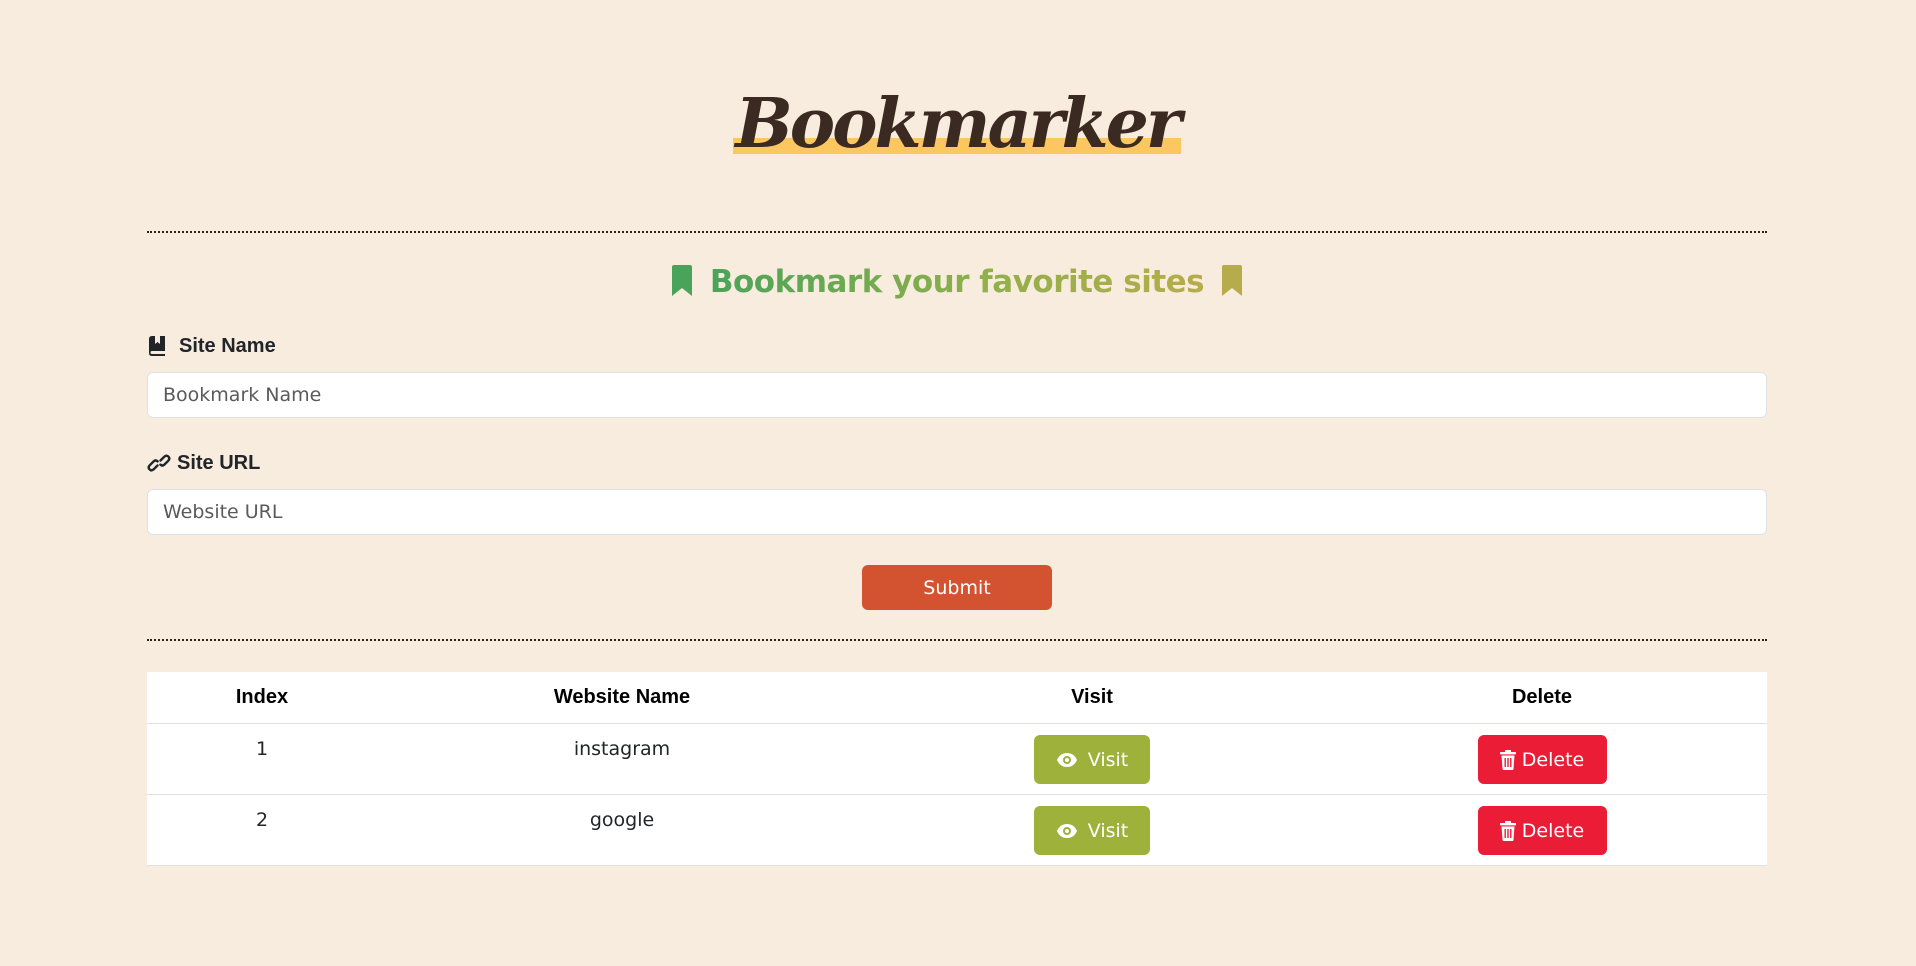 This screenshot has height=966, width=1916. What do you see at coordinates (957, 640) in the screenshot?
I see `bottom-divider` at bounding box center [957, 640].